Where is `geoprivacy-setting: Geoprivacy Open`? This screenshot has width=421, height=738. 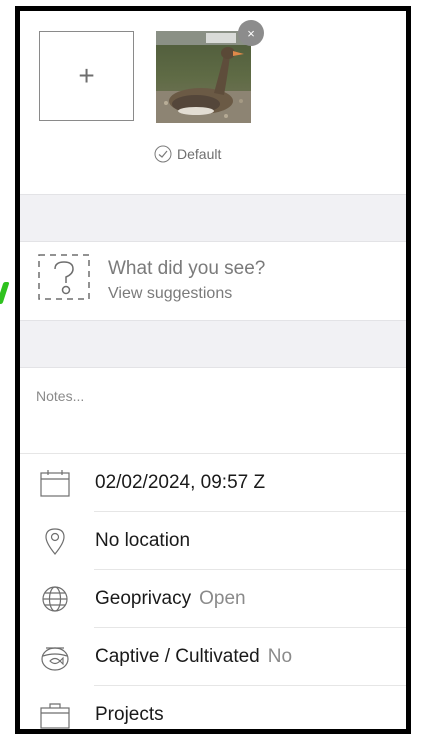
geoprivacy-setting: Geoprivacy Open is located at coordinates (170, 599).